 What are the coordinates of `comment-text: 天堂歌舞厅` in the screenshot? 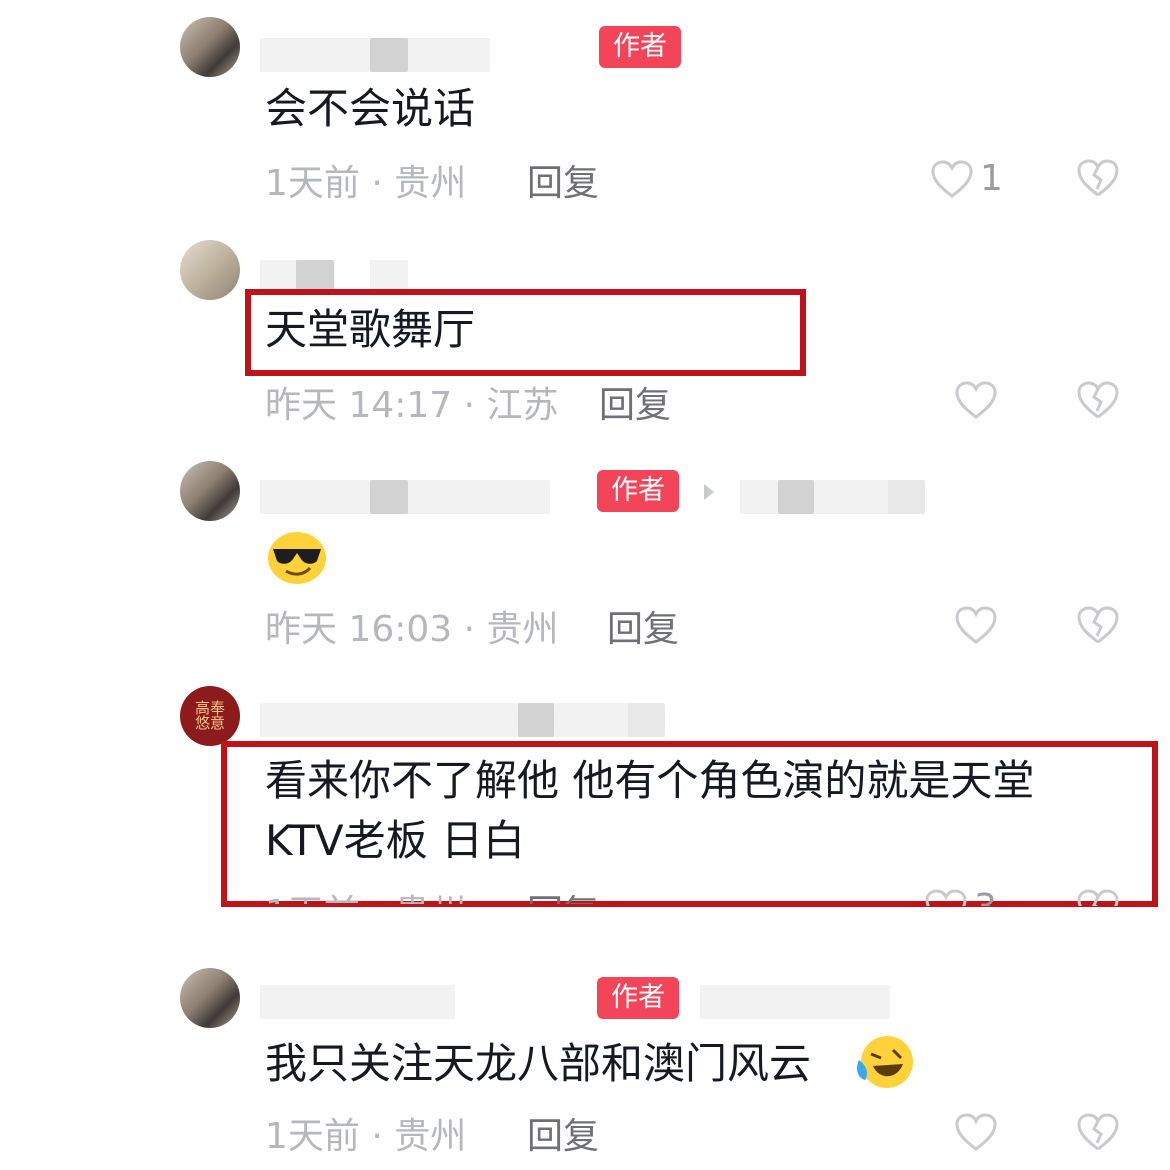 It's located at (370, 329).